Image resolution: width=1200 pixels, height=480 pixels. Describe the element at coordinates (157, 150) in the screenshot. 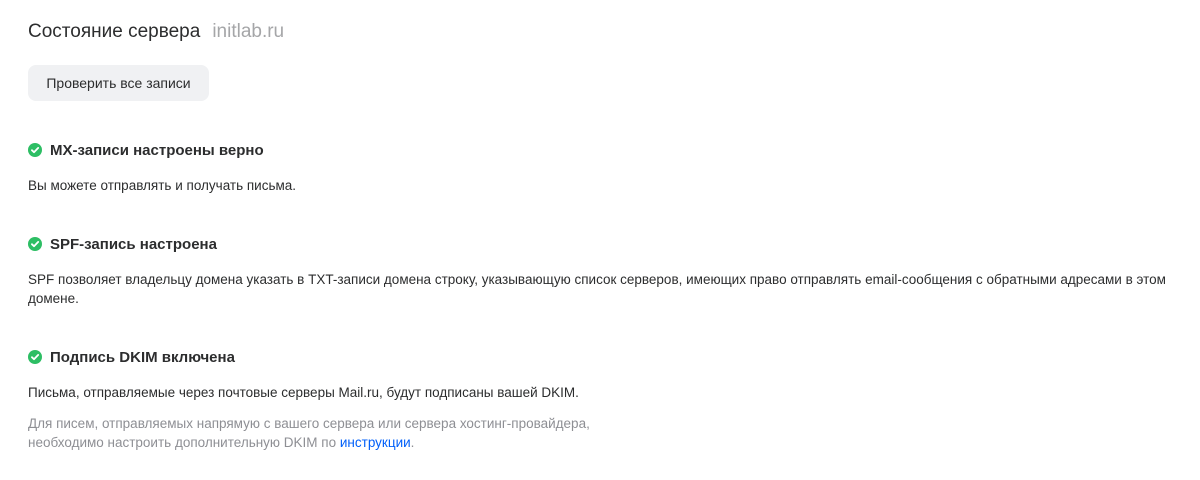

I see `mx-records-title: MX-записи настроены верно` at that location.